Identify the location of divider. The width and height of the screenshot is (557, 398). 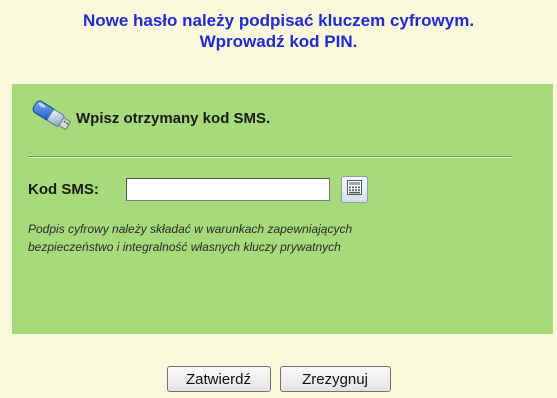
(270, 157).